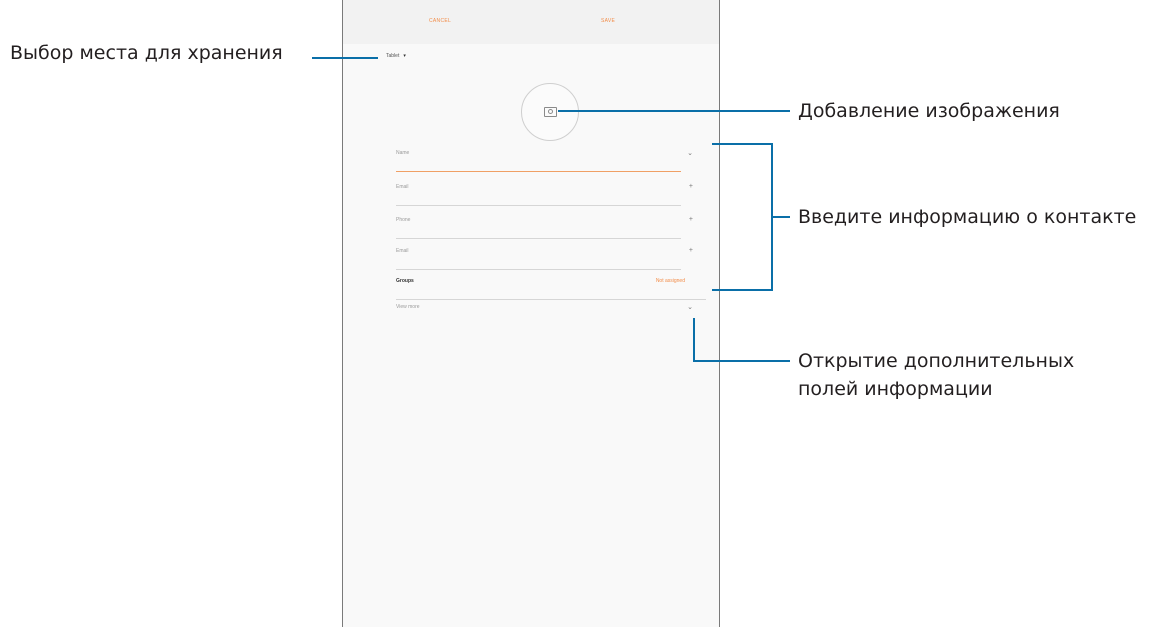 Image resolution: width=1160 pixels, height=627 pixels. I want to click on leader-info-top, so click(742, 144).